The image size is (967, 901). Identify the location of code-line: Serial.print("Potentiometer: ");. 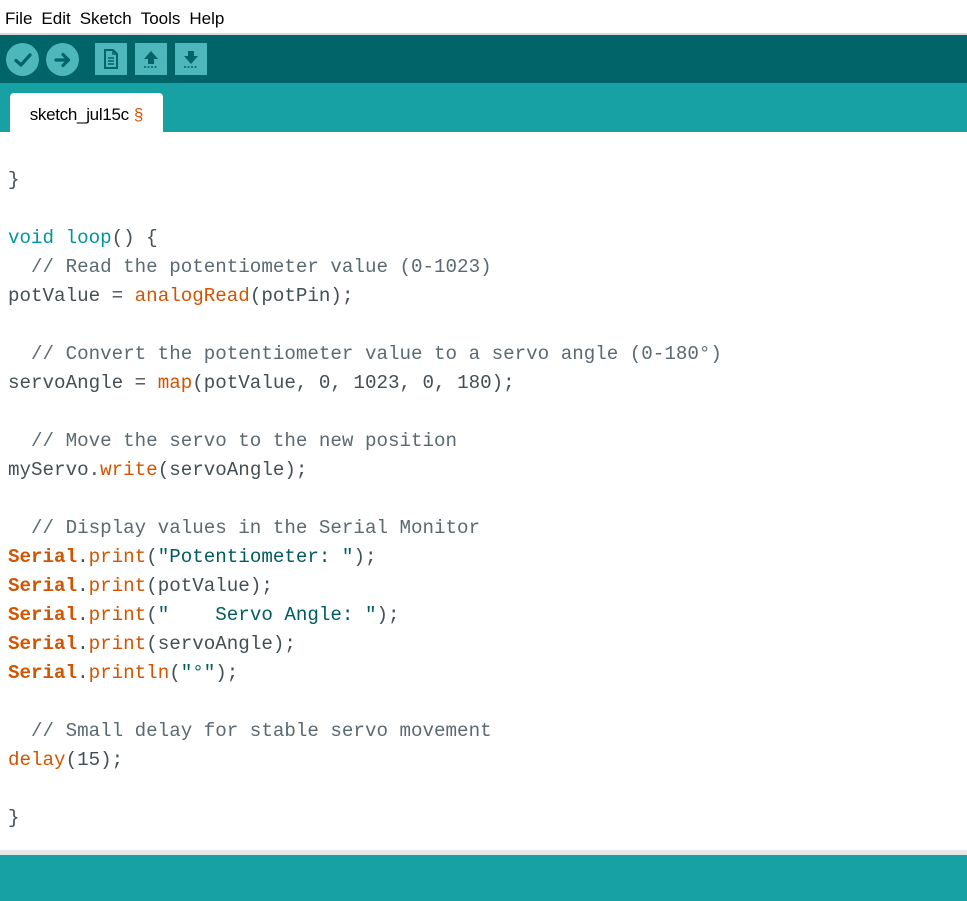
(365, 557).